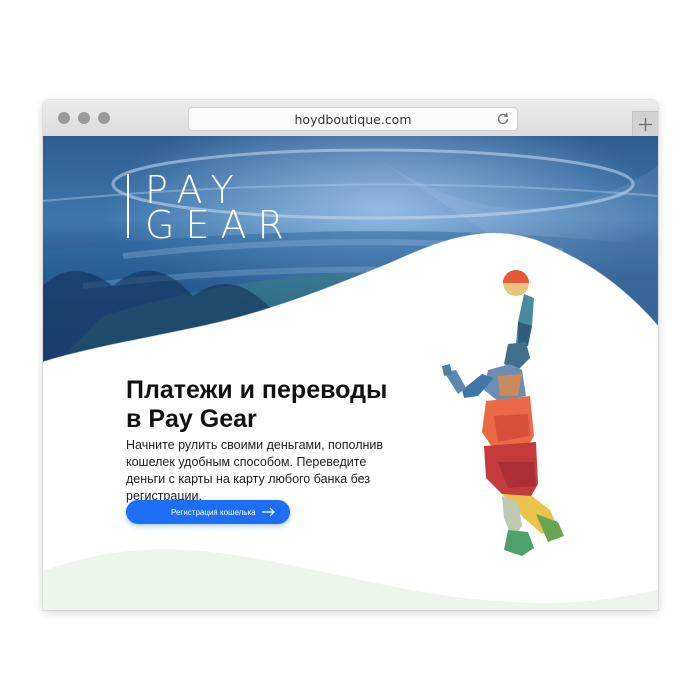  What do you see at coordinates (257, 390) in the screenshot?
I see `headline-line-1: Платежи и переводы` at bounding box center [257, 390].